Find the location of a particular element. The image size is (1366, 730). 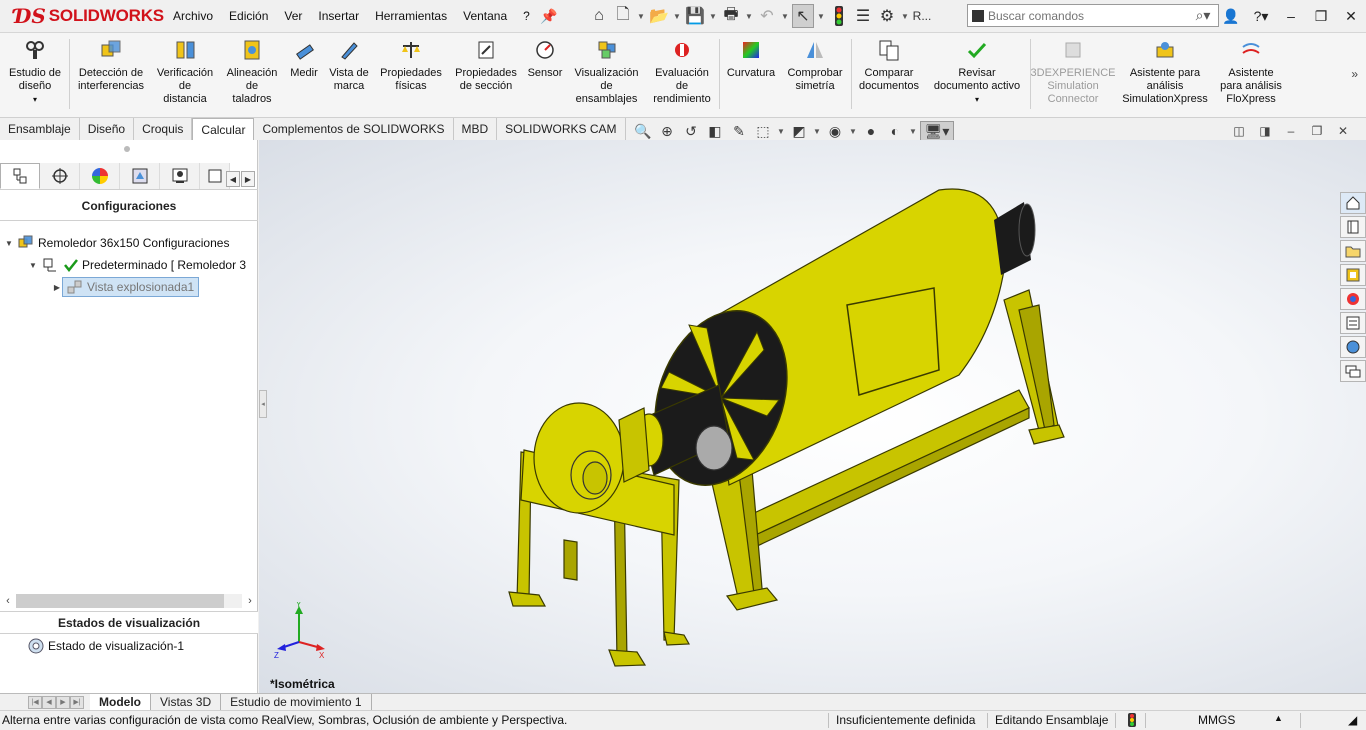

exploded-view-label: Vista explosionada1 is located at coordinates (131, 287).